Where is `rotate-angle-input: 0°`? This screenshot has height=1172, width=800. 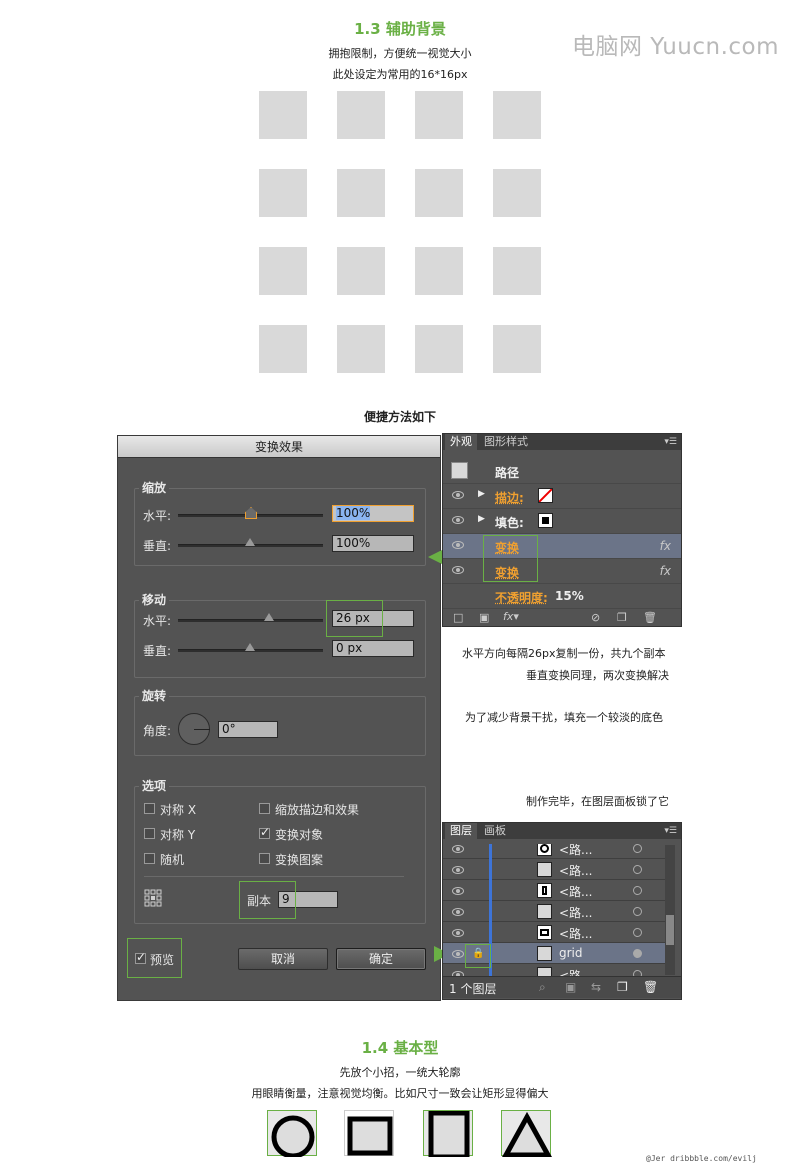 rotate-angle-input: 0° is located at coordinates (248, 729).